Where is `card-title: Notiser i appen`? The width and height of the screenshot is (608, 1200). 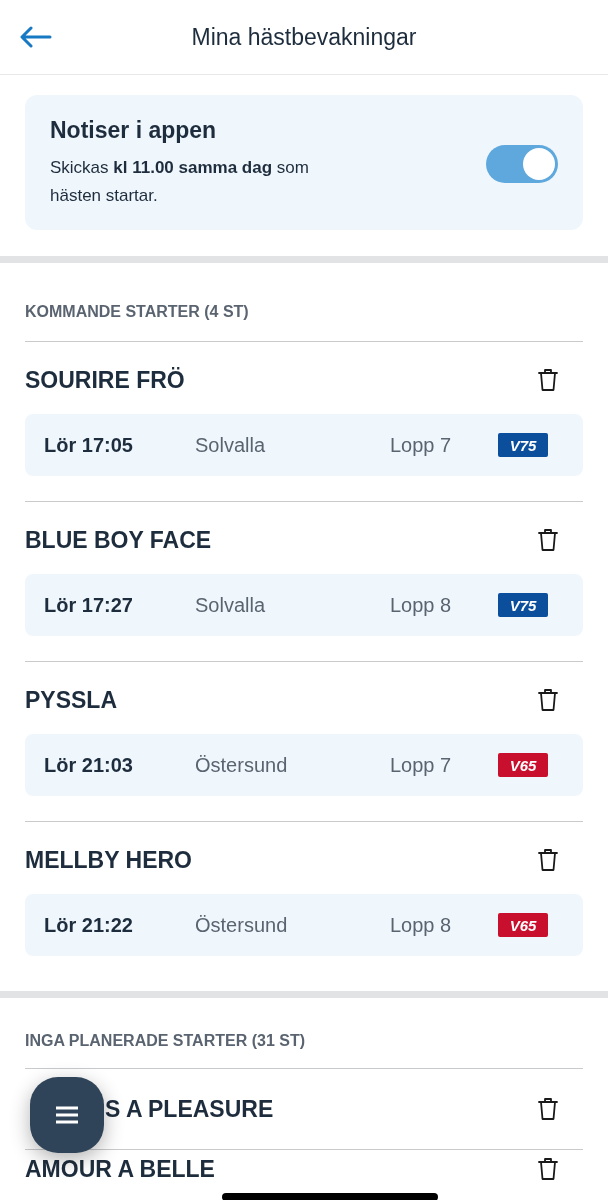
card-title: Notiser i appen is located at coordinates (134, 130).